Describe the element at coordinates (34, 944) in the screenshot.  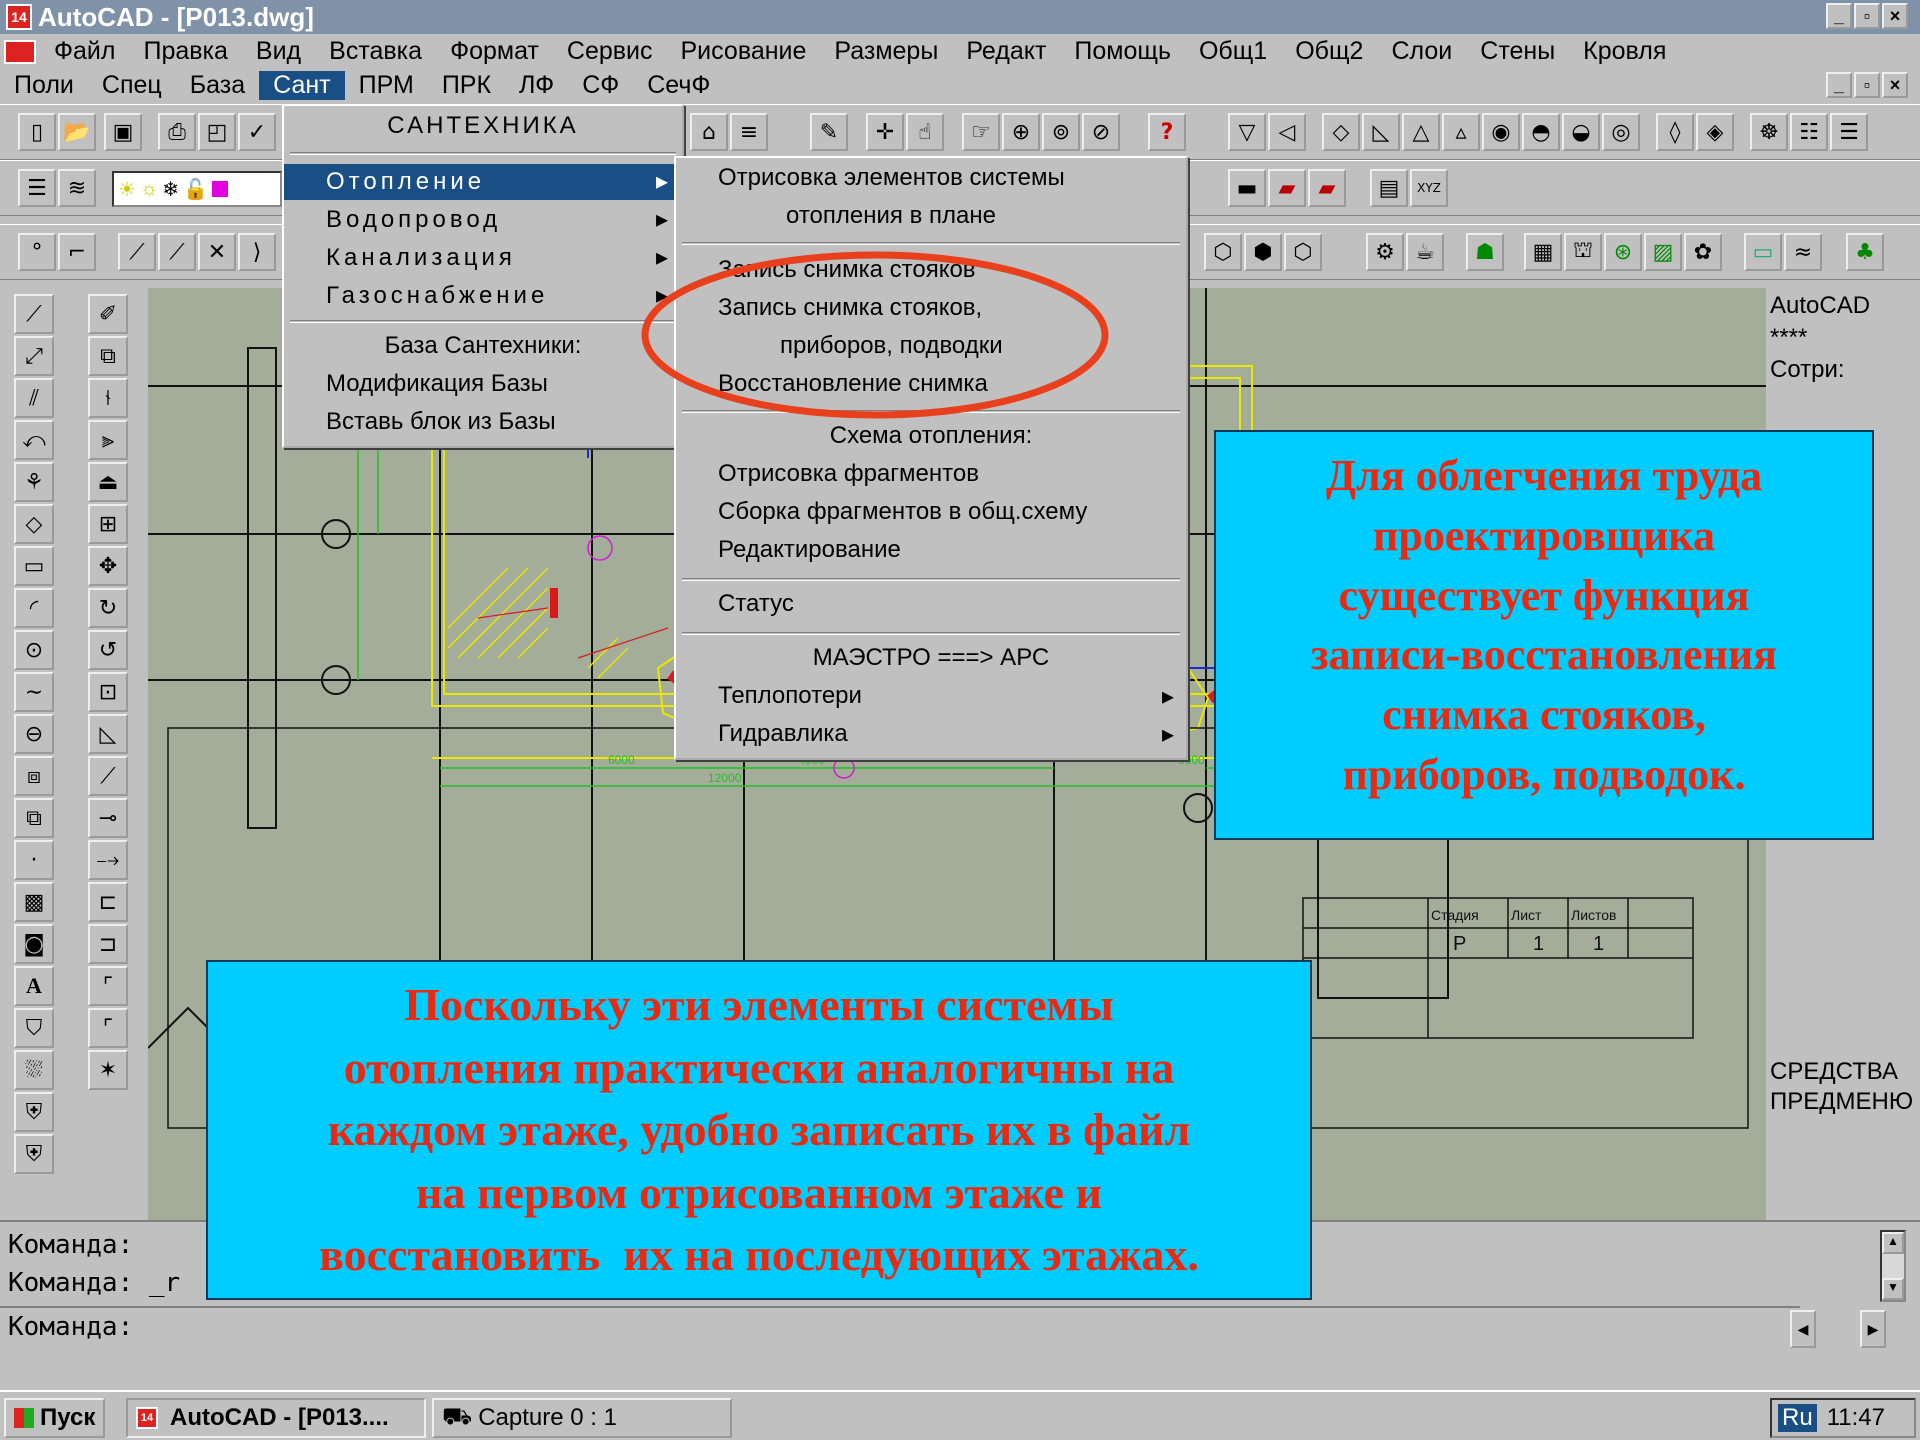
I see `region-icon: ◙` at that location.